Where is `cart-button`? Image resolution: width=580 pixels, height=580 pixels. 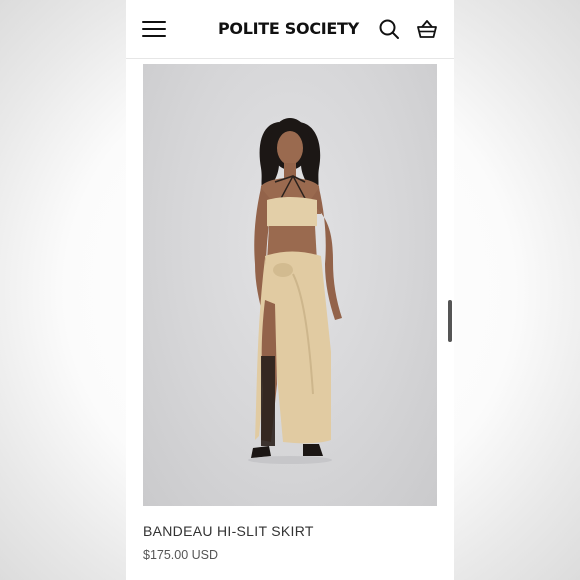
cart-button is located at coordinates (427, 29).